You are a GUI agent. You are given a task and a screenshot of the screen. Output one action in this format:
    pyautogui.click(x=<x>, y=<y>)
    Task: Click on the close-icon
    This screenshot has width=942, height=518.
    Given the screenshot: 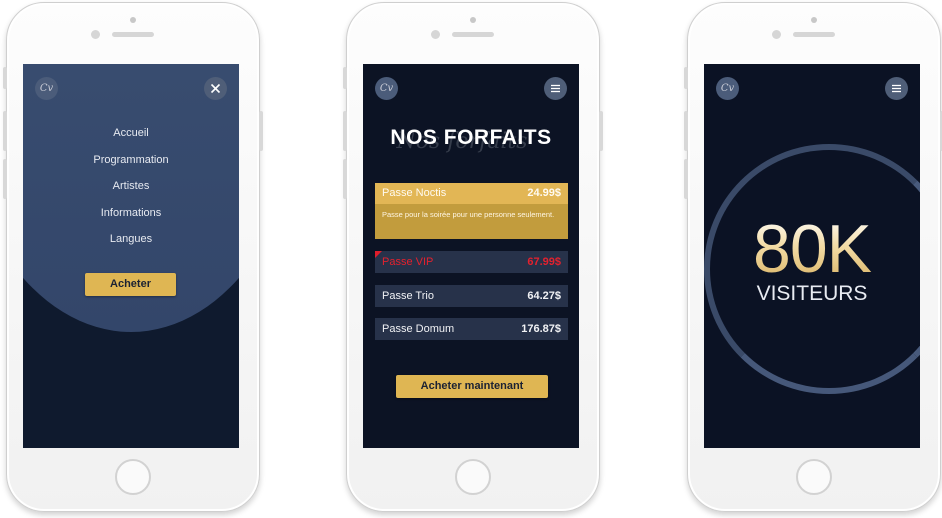 What is the action you would take?
    pyautogui.click(x=215, y=88)
    